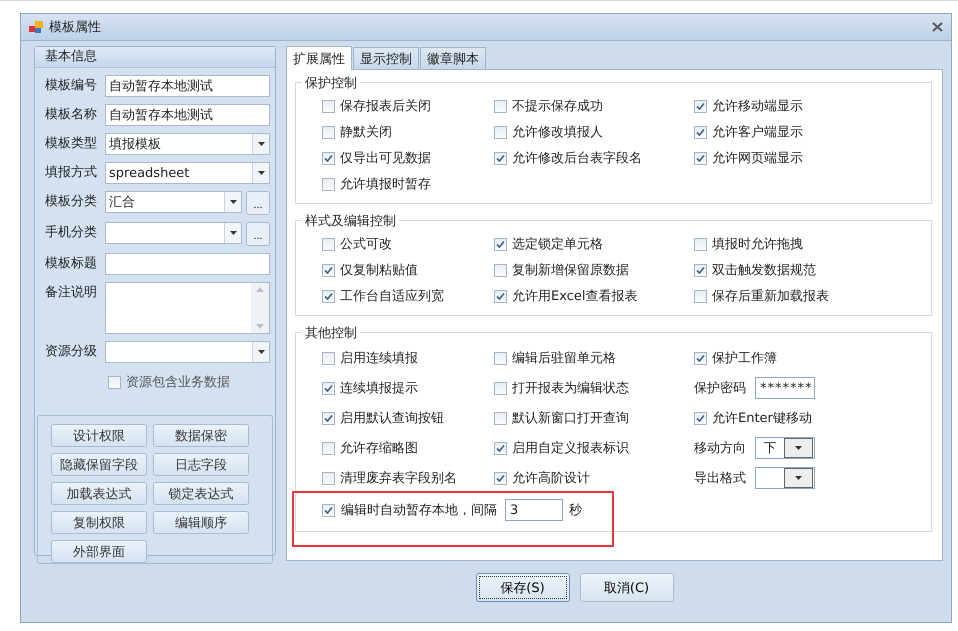  I want to click on close-icon, so click(937, 27).